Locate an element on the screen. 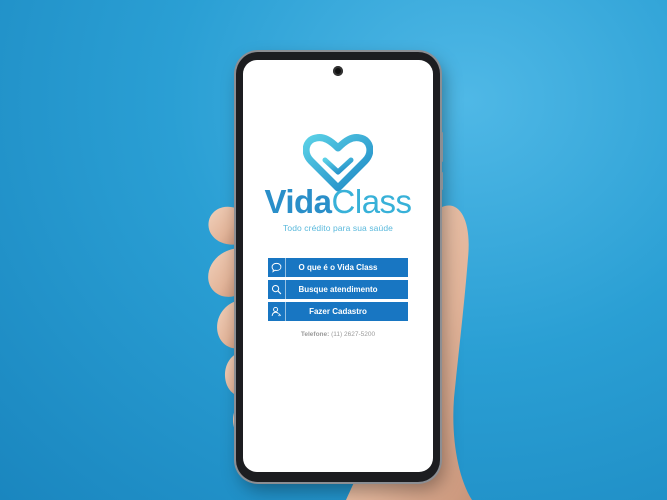  register-button-label: Fazer Cadastro is located at coordinates (338, 311).